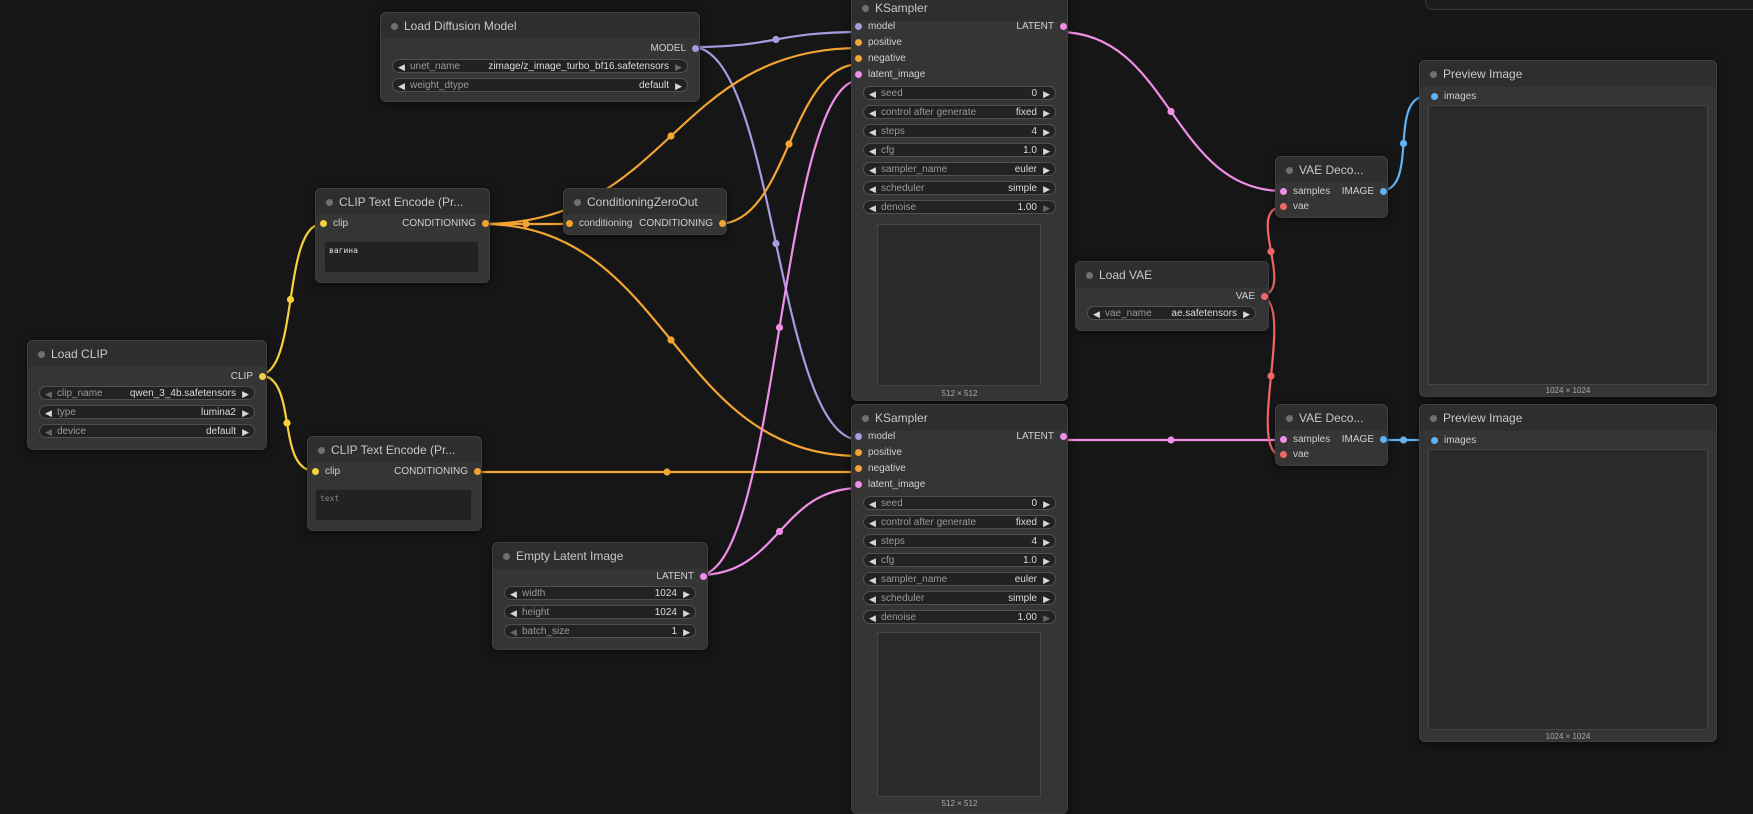  Describe the element at coordinates (1305, 440) in the screenshot. I see `input-samples: samples` at that location.